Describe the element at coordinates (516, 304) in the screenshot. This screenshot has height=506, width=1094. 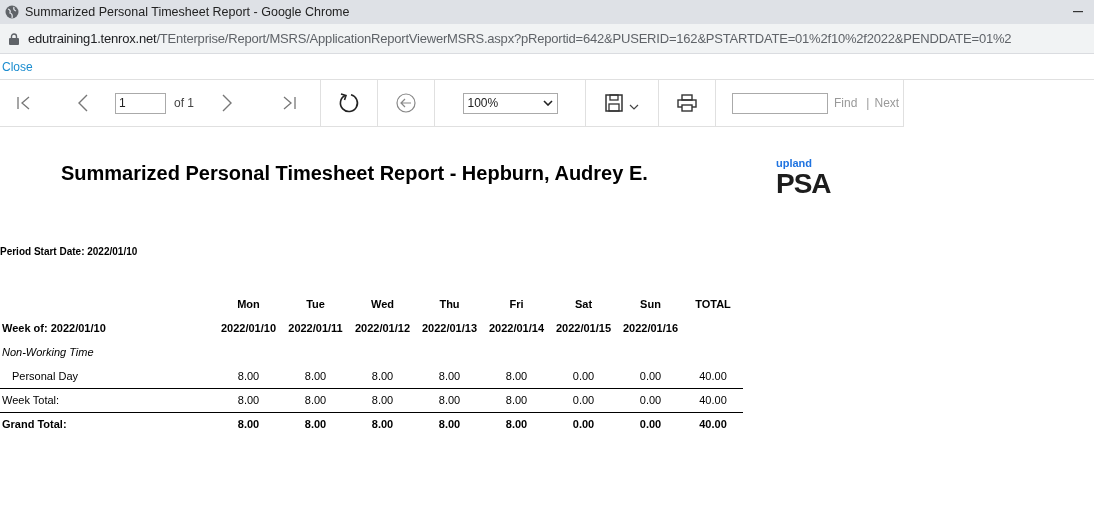
I see `column-header: Fri` at that location.